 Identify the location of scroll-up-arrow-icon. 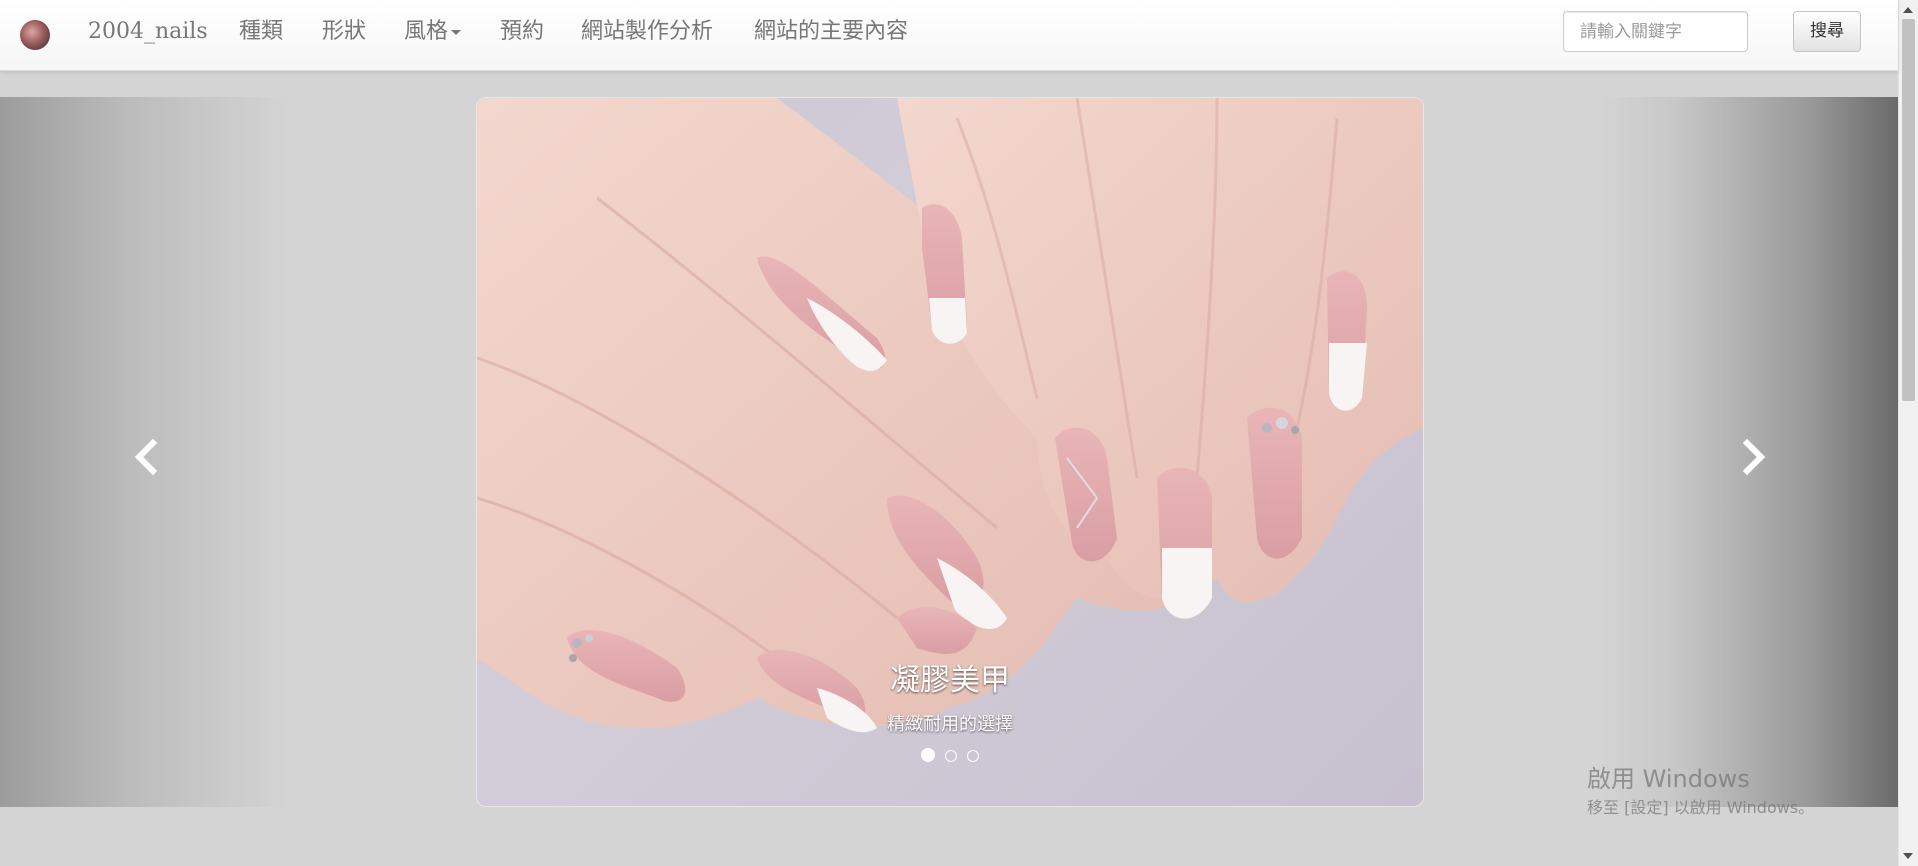
(1908, 10).